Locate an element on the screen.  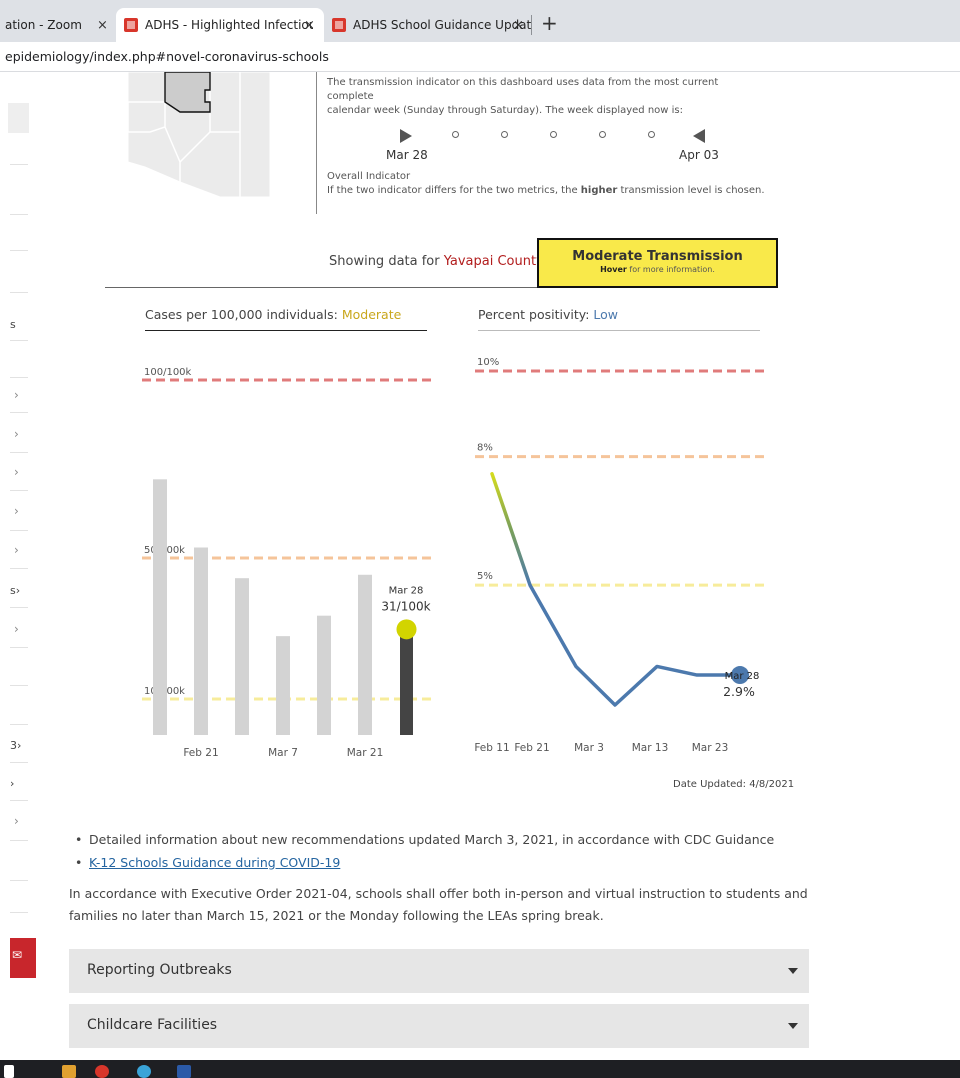
cases-chart-title: Cases per 100,000 individuals: Moderate is located at coordinates (273, 314).